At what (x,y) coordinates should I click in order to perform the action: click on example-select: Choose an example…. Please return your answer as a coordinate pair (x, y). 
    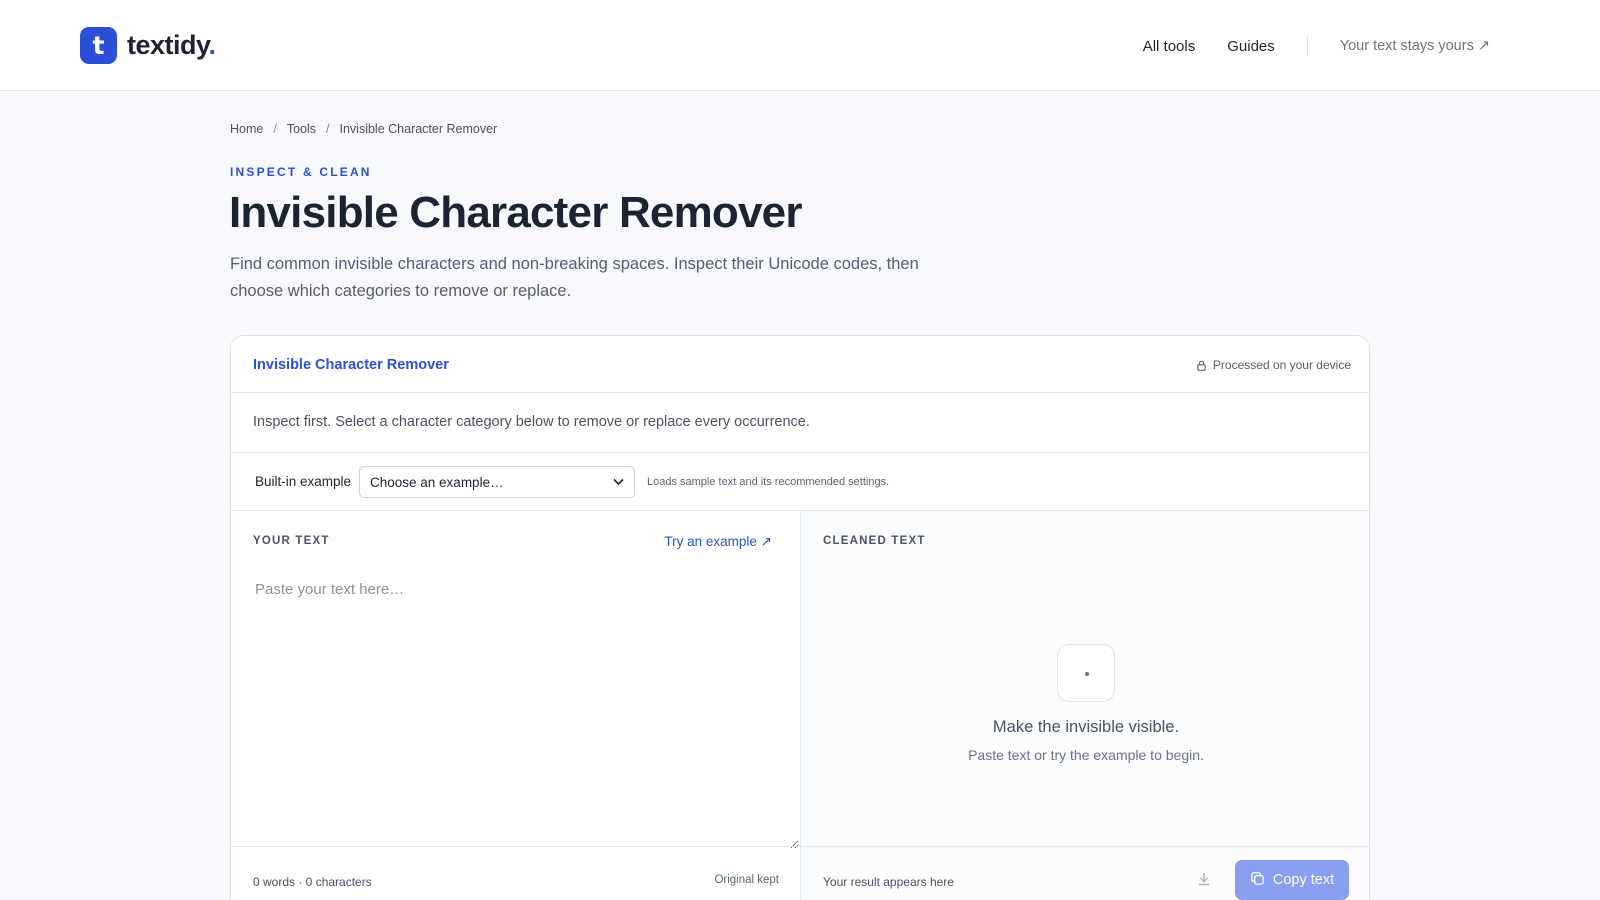
    Looking at the image, I should click on (497, 482).